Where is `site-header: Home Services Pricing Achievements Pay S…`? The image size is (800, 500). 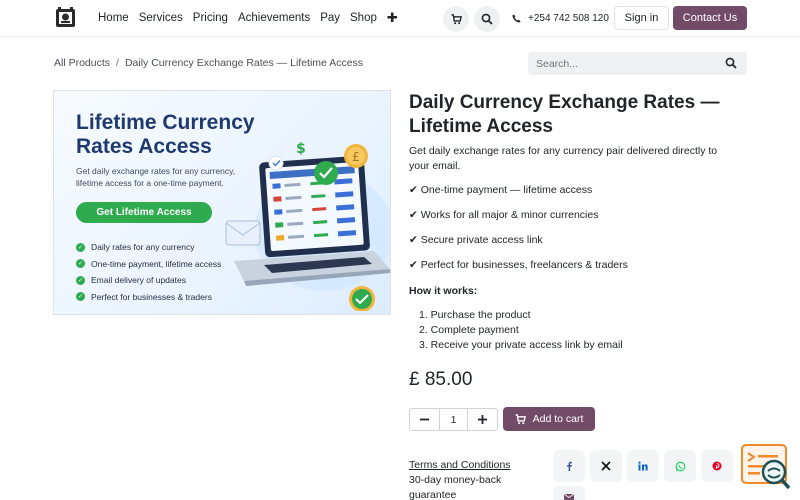
site-header: Home Services Pricing Achievements Pay S… is located at coordinates (400, 18).